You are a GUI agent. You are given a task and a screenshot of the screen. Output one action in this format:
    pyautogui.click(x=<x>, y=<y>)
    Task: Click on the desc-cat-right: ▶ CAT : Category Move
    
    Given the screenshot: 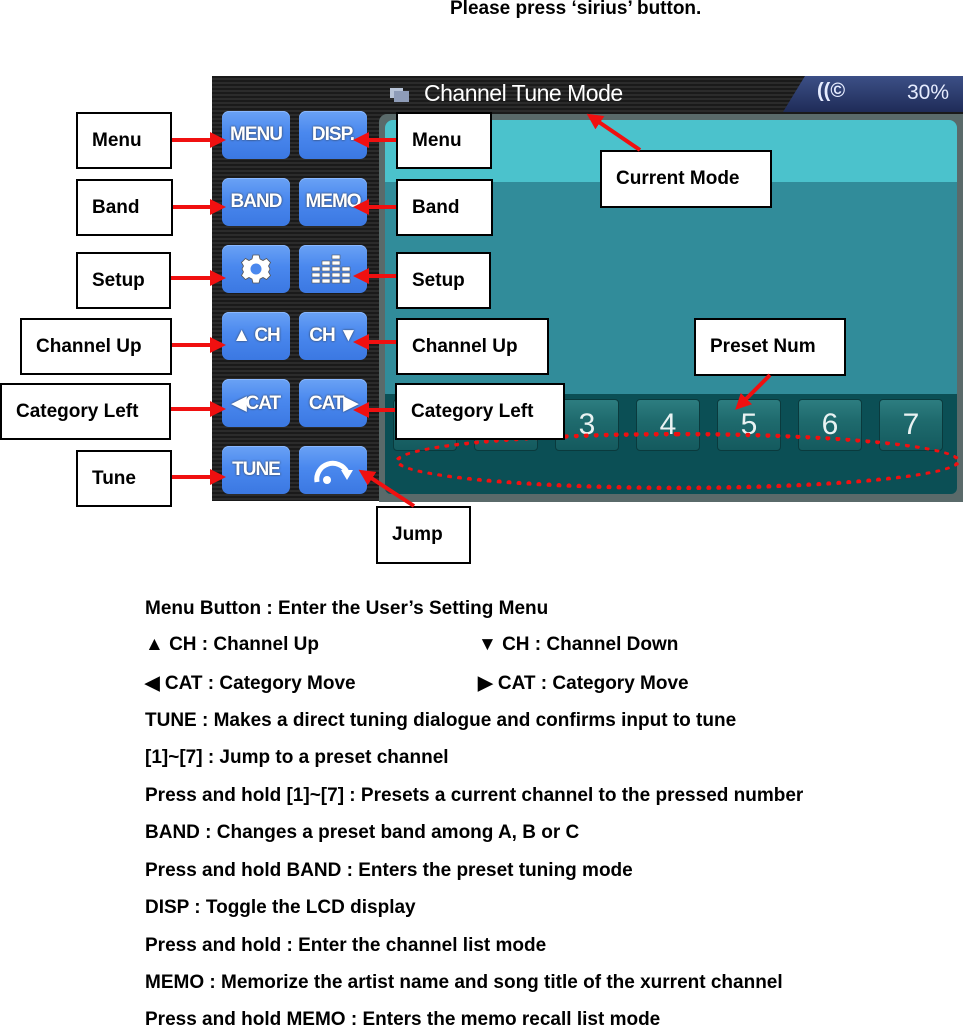 What is the action you would take?
    pyautogui.click(x=583, y=683)
    